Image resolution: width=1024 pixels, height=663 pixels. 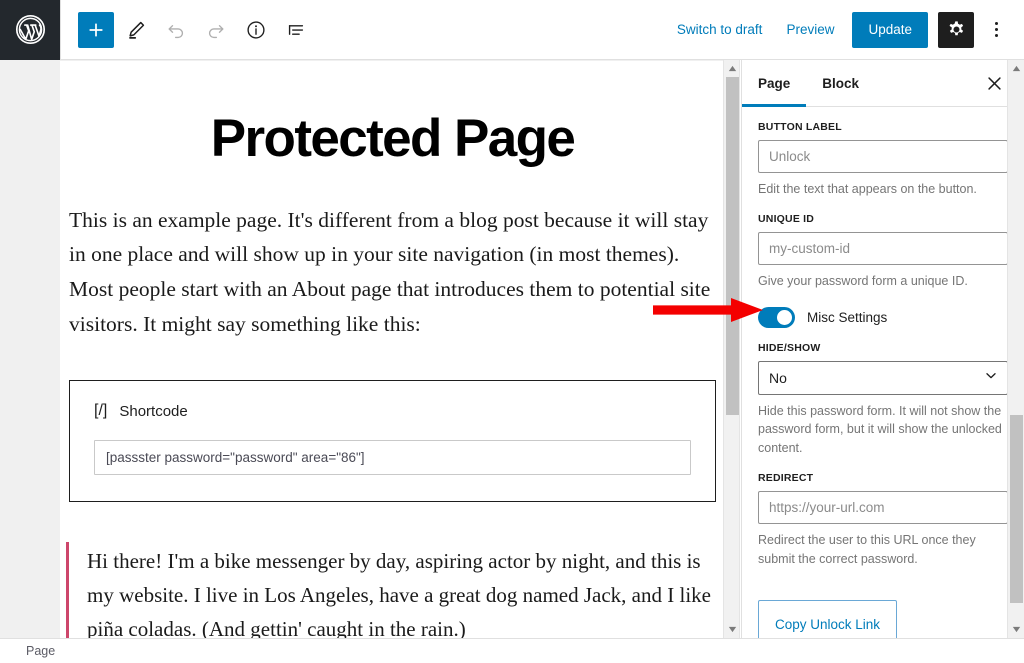 I want to click on hide-show-select: No, so click(x=883, y=377).